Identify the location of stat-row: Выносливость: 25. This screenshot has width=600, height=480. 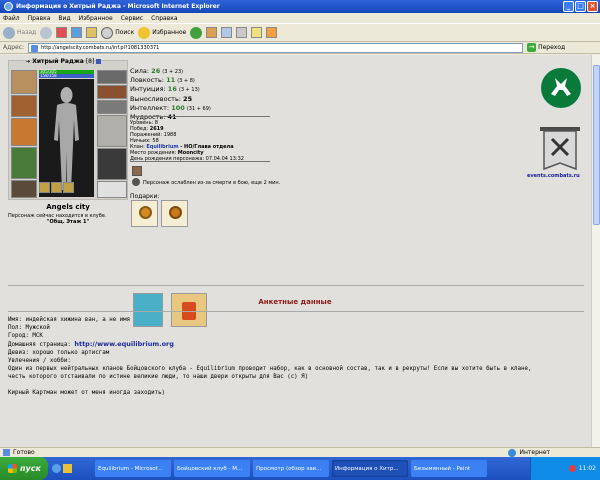
(161, 98).